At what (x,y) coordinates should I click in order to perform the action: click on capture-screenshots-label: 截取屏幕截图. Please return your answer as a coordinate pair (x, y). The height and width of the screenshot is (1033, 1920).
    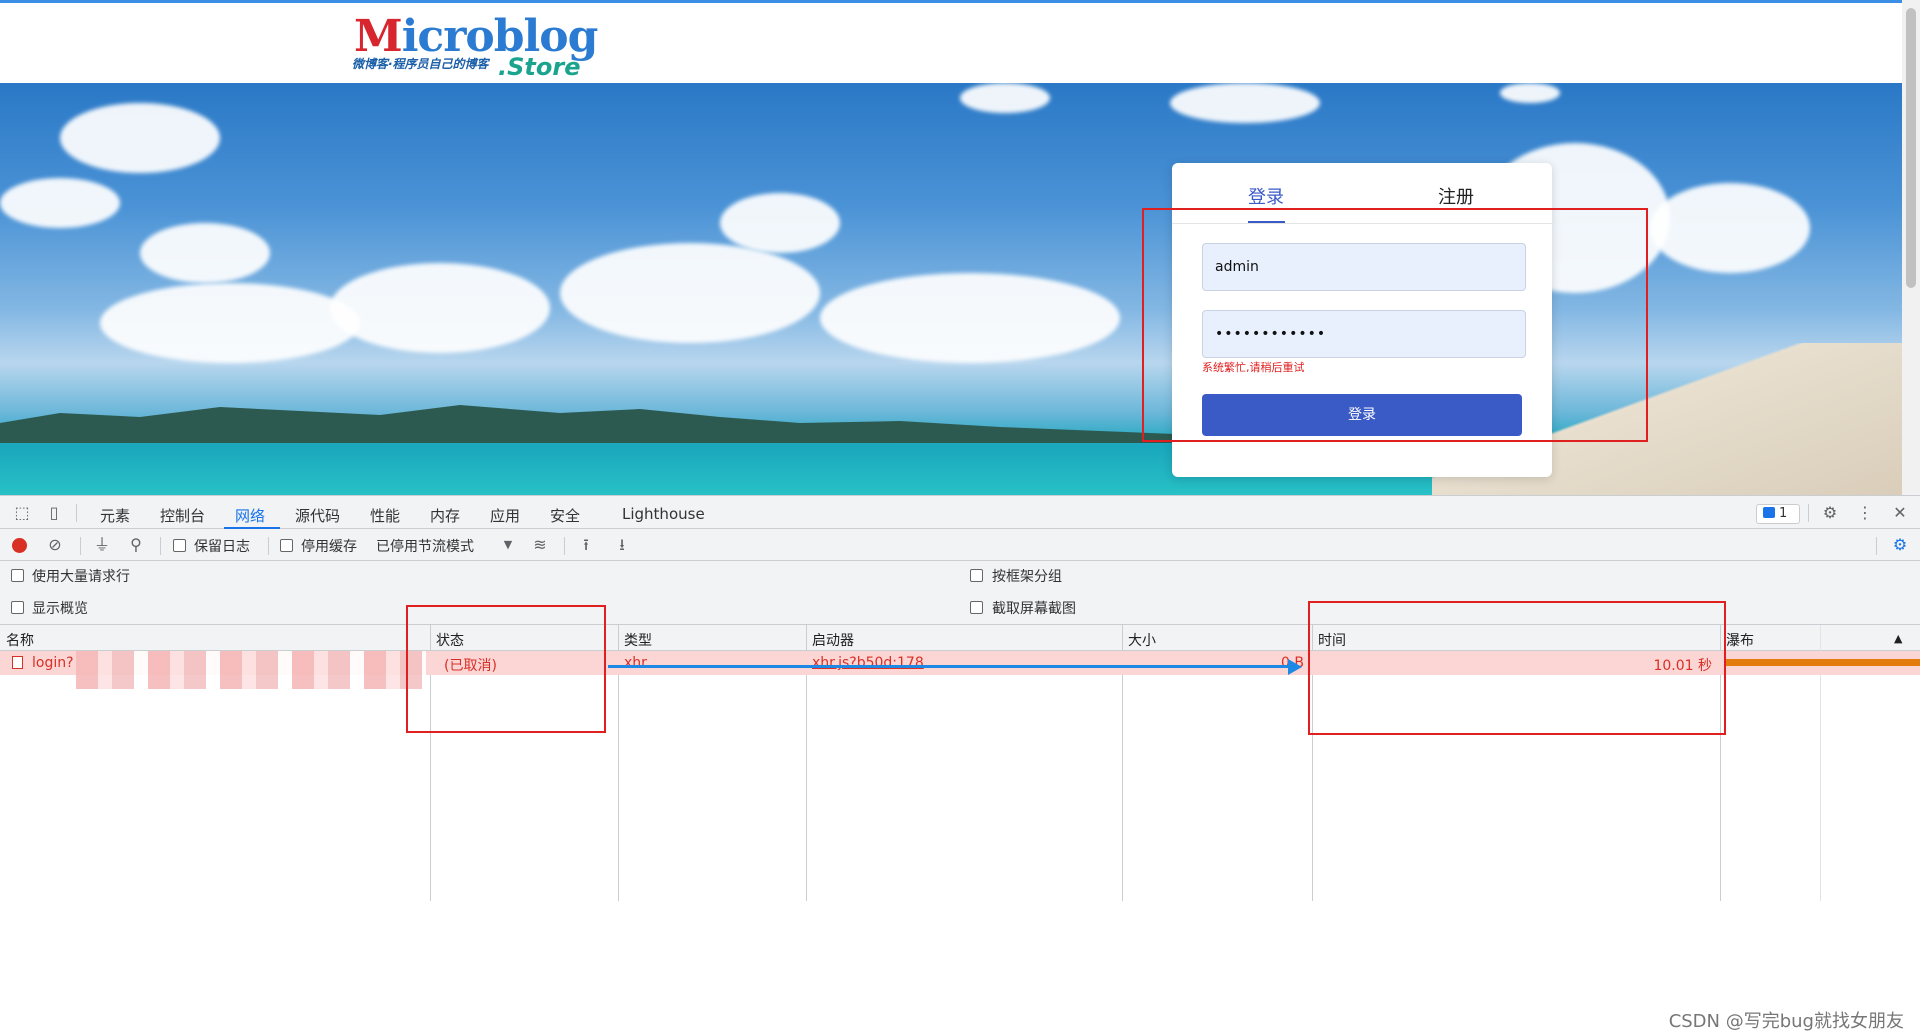
    Looking at the image, I should click on (1034, 609).